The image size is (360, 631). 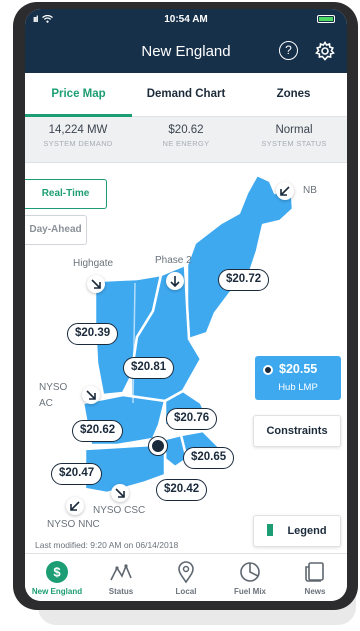 I want to click on stat-system-status: Normal SYSTEM STATUS, so click(x=294, y=136).